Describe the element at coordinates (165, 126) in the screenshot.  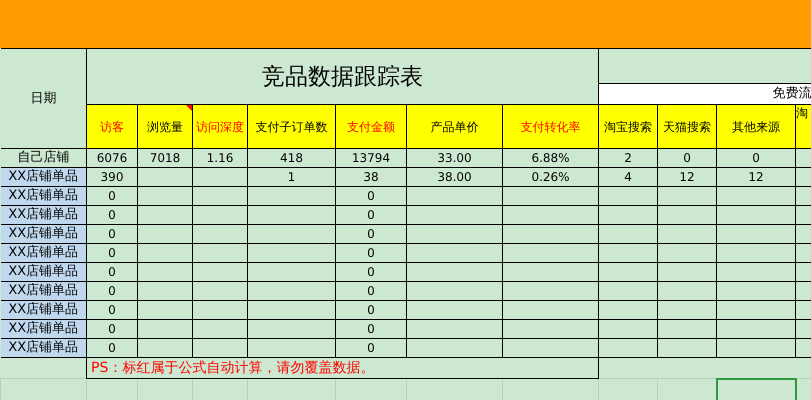
I see `column-header: 浏览量` at that location.